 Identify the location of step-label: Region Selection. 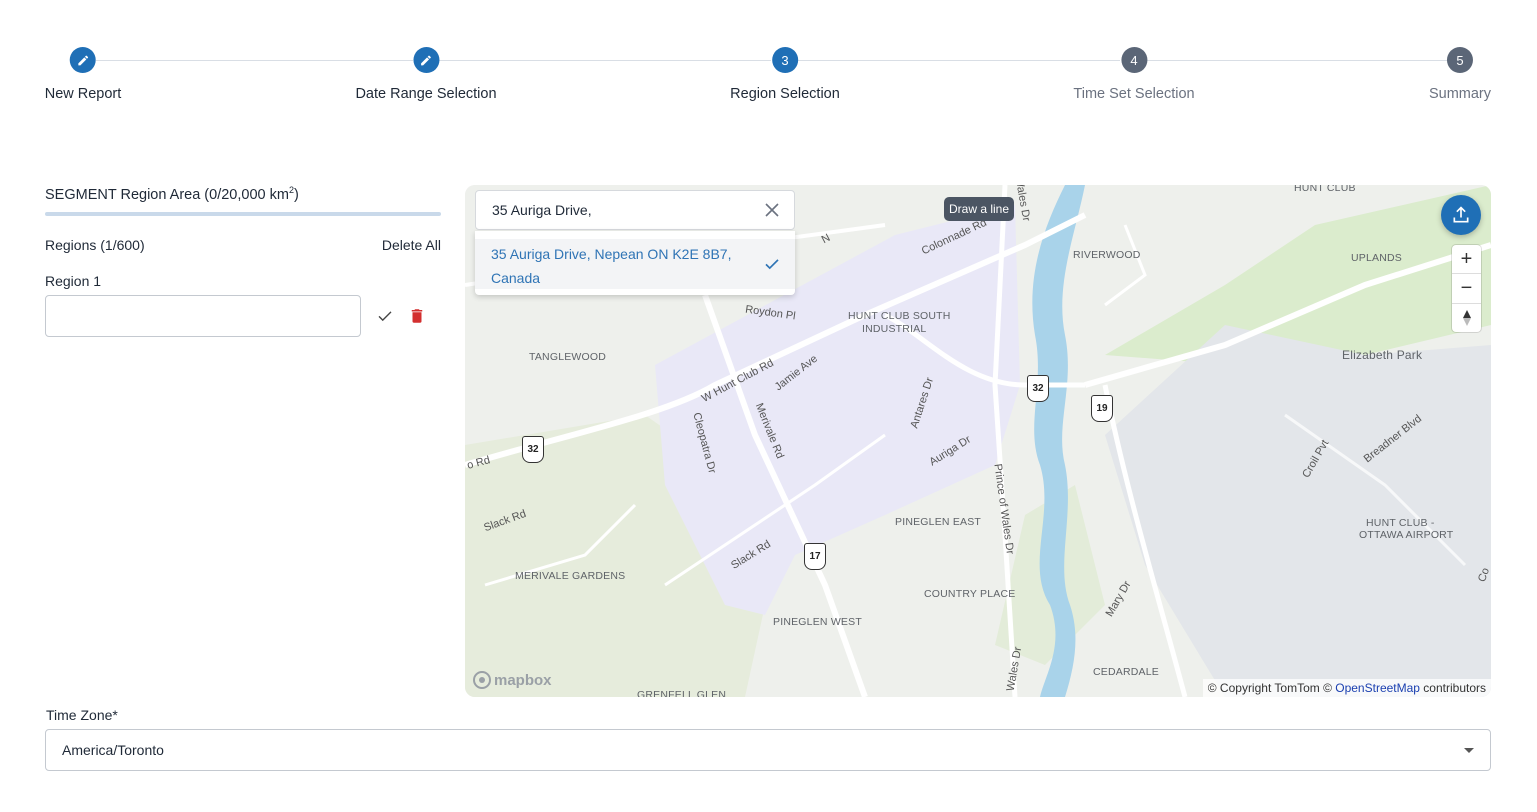
(785, 94).